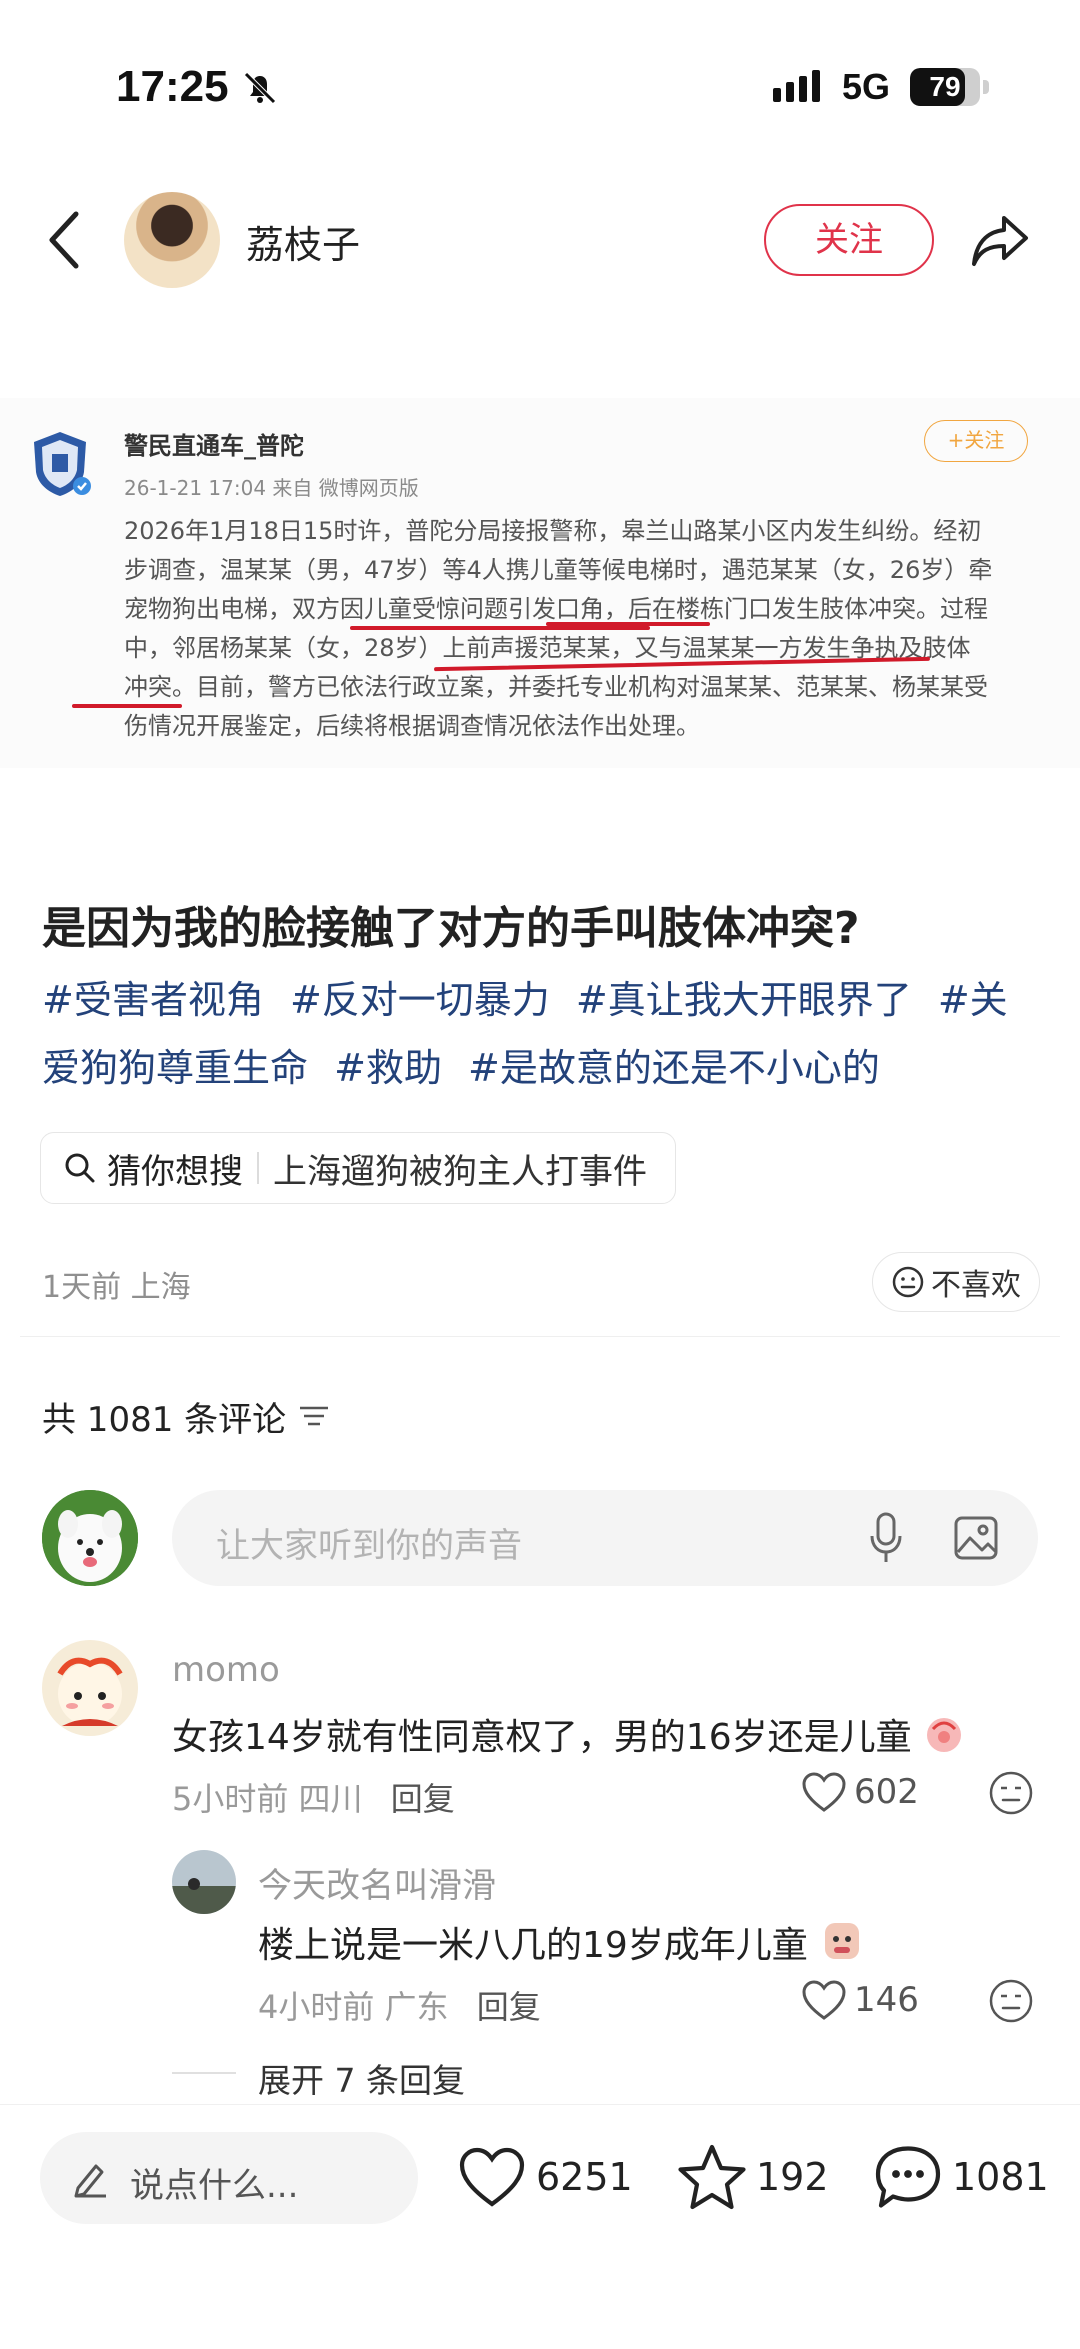 The width and height of the screenshot is (1080, 2349). Describe the element at coordinates (271, 488) in the screenshot. I see `embedded-meta: 26-1-21 17:04 来自 微博网页版` at that location.